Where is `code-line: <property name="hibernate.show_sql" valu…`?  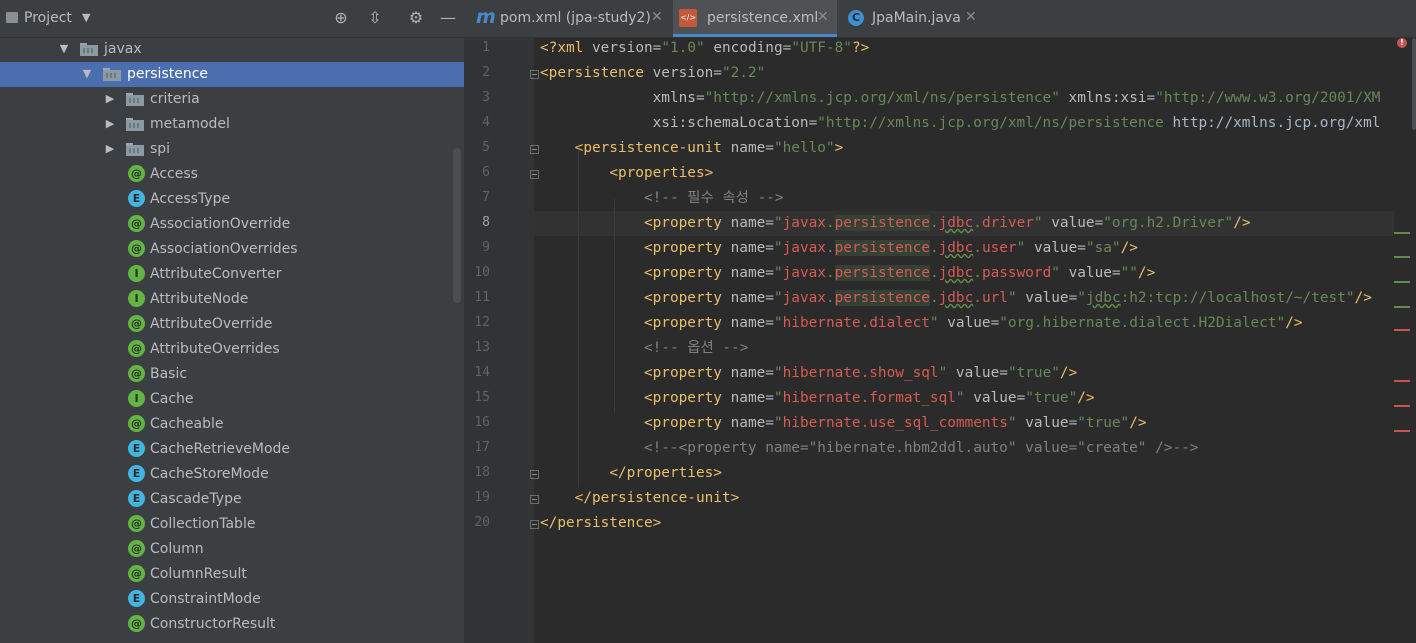 code-line: <property name="hibernate.show_sql" valu… is located at coordinates (808, 373).